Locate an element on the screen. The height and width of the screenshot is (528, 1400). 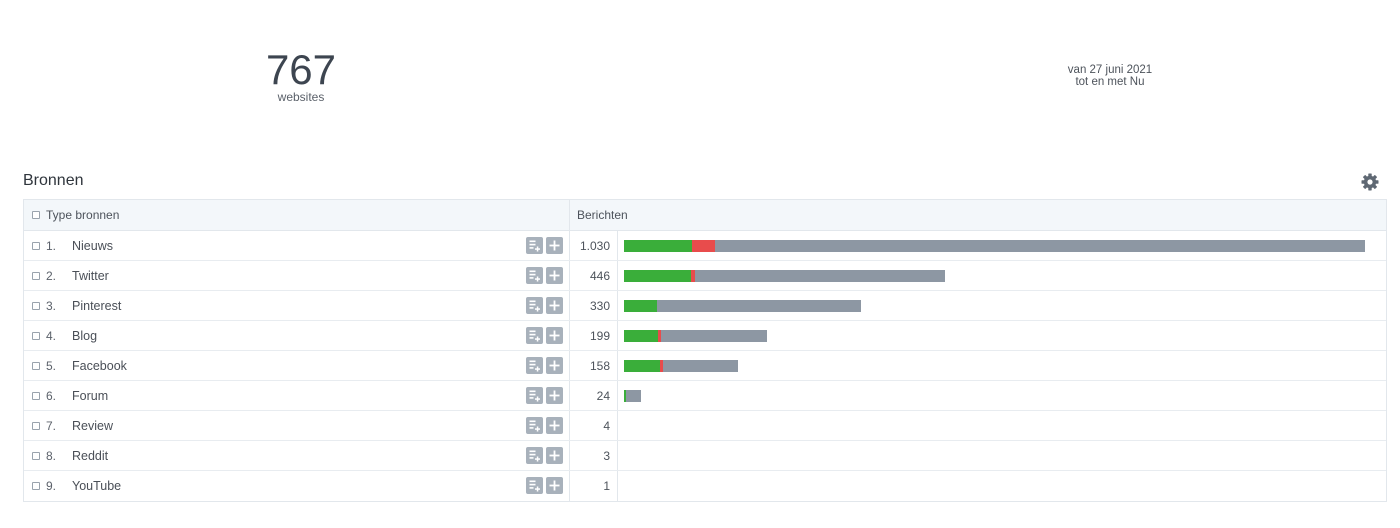
table-row: 3. Pinterest 330 is located at coordinates (705, 306).